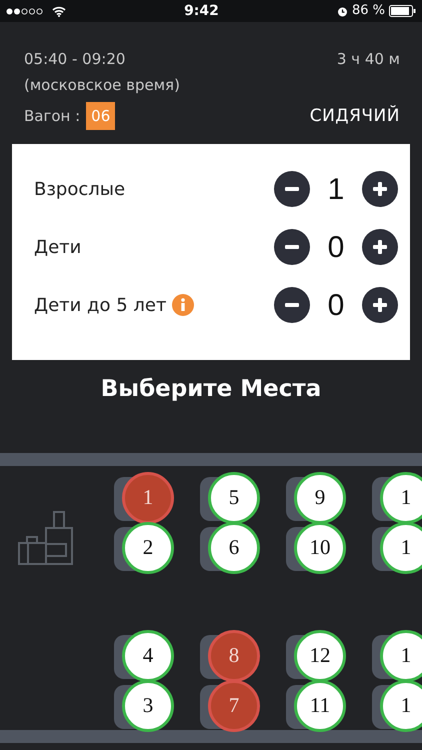  Describe the element at coordinates (102, 85) in the screenshot. I see `timezone-note: (московское время)` at that location.